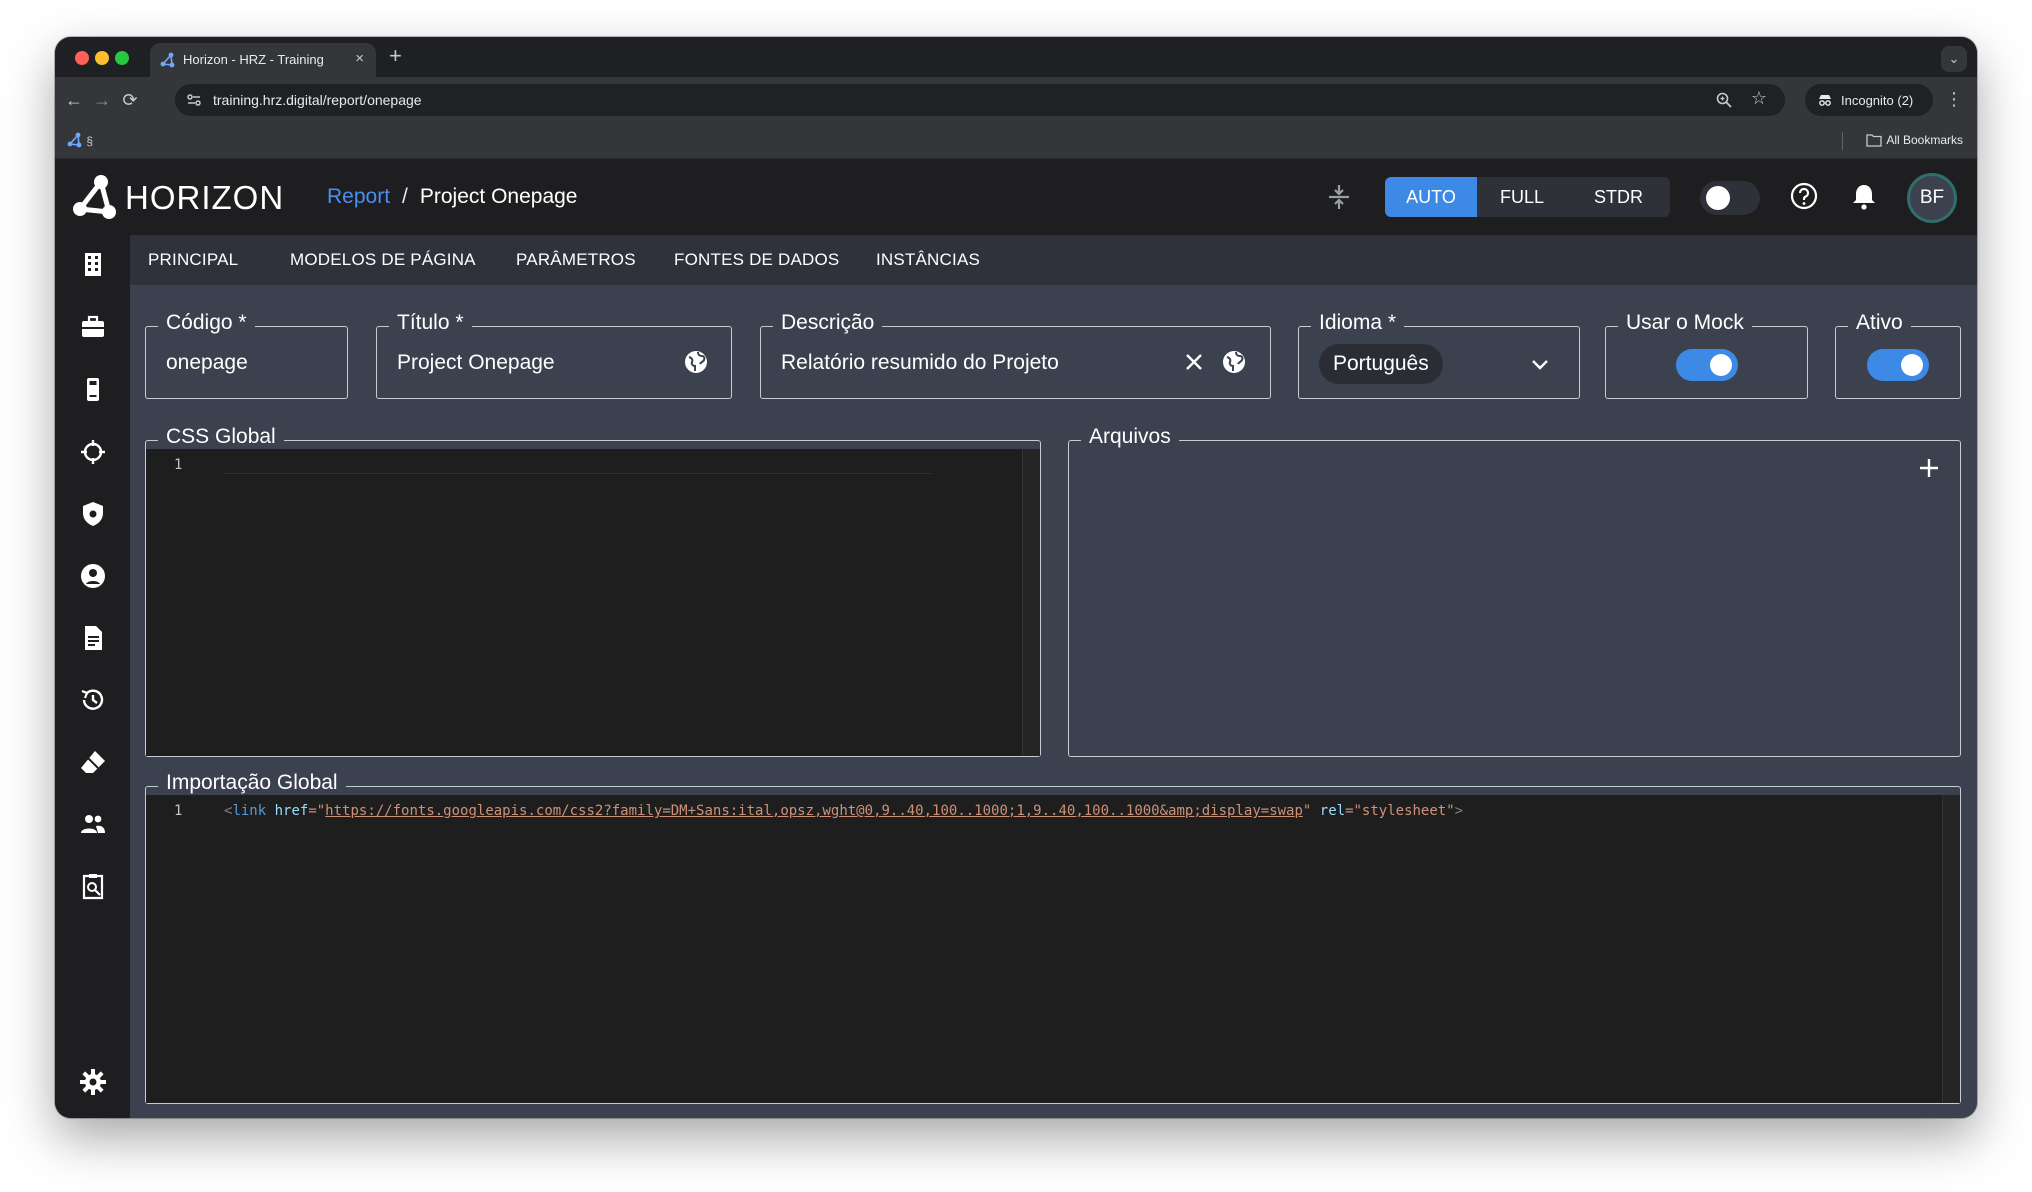  Describe the element at coordinates (1842, 141) in the screenshot. I see `bookmarks-divider` at that location.